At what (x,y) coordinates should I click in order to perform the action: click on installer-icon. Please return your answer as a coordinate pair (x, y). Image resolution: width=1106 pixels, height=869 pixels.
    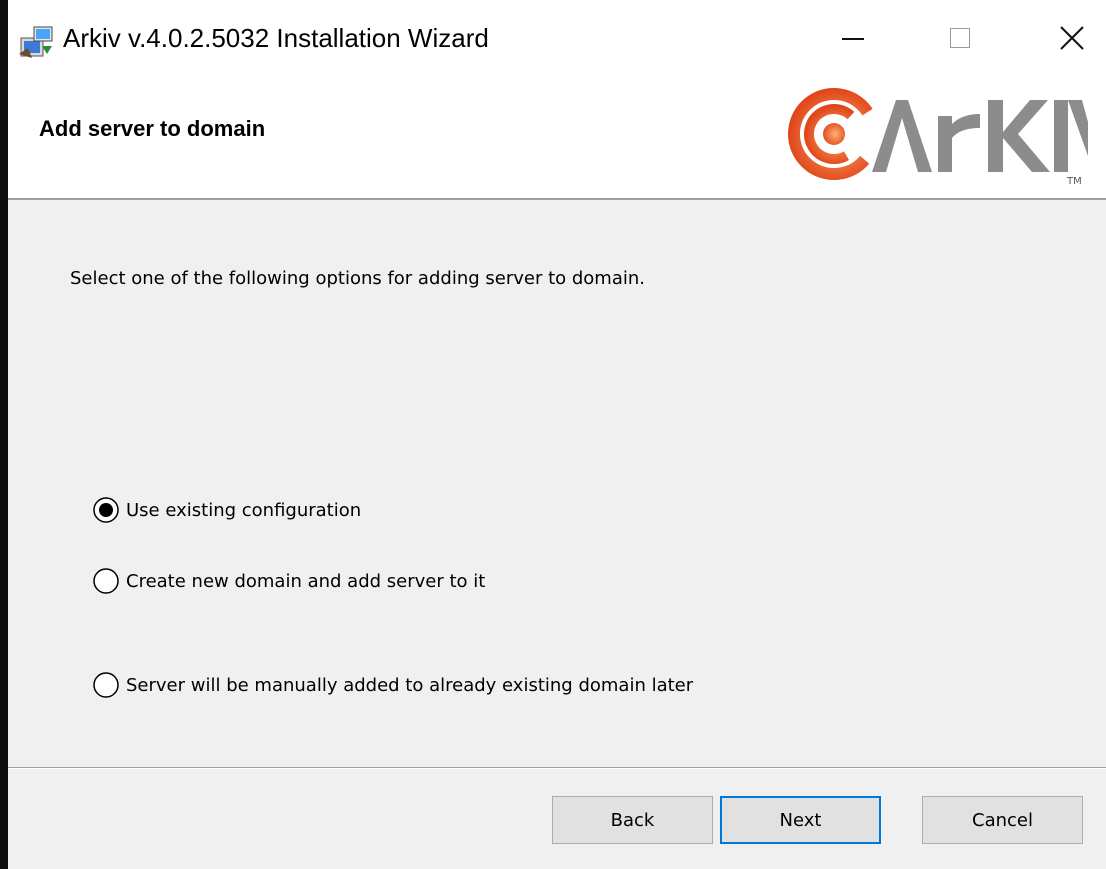
    Looking at the image, I should click on (37, 42).